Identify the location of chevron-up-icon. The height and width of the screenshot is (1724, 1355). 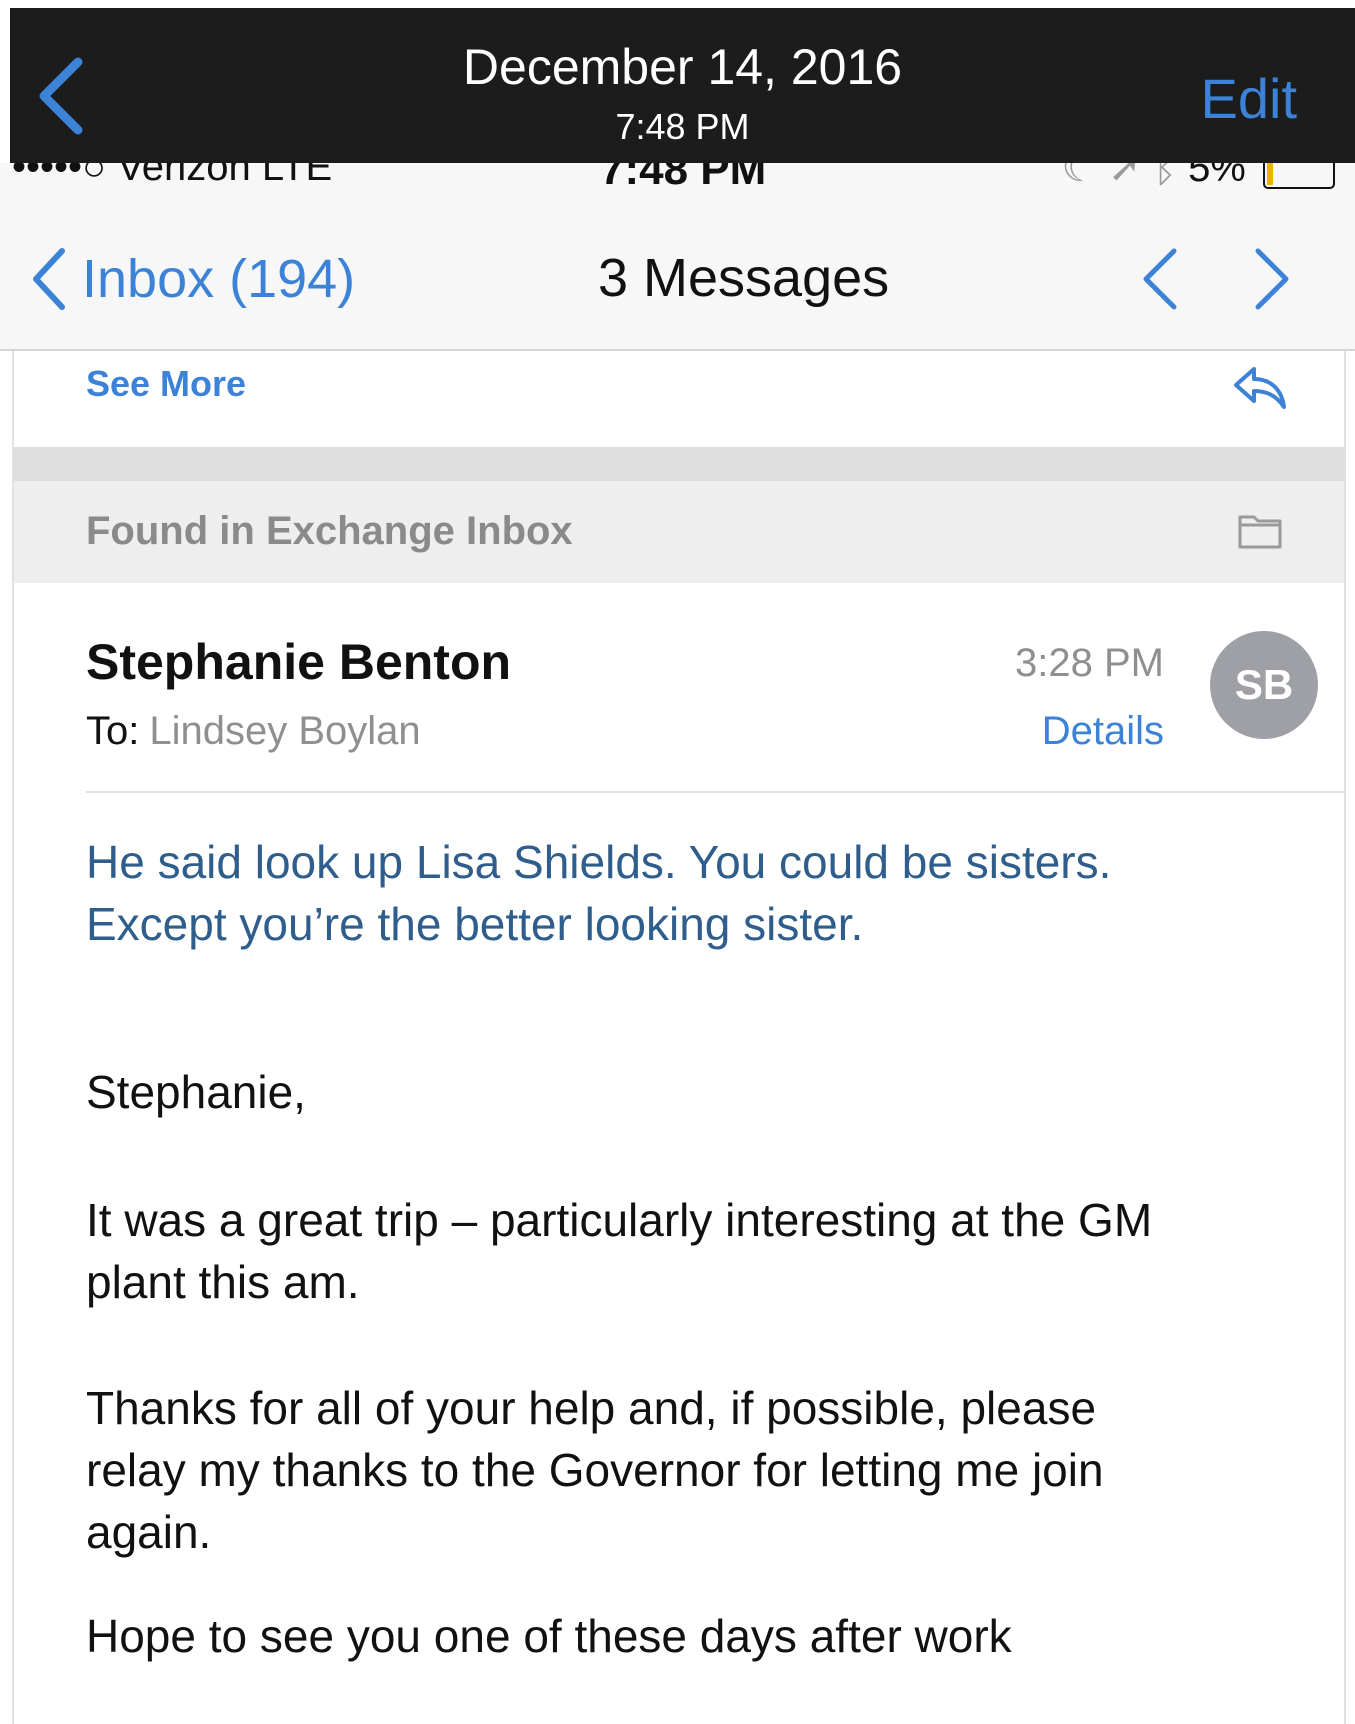
(1160, 279).